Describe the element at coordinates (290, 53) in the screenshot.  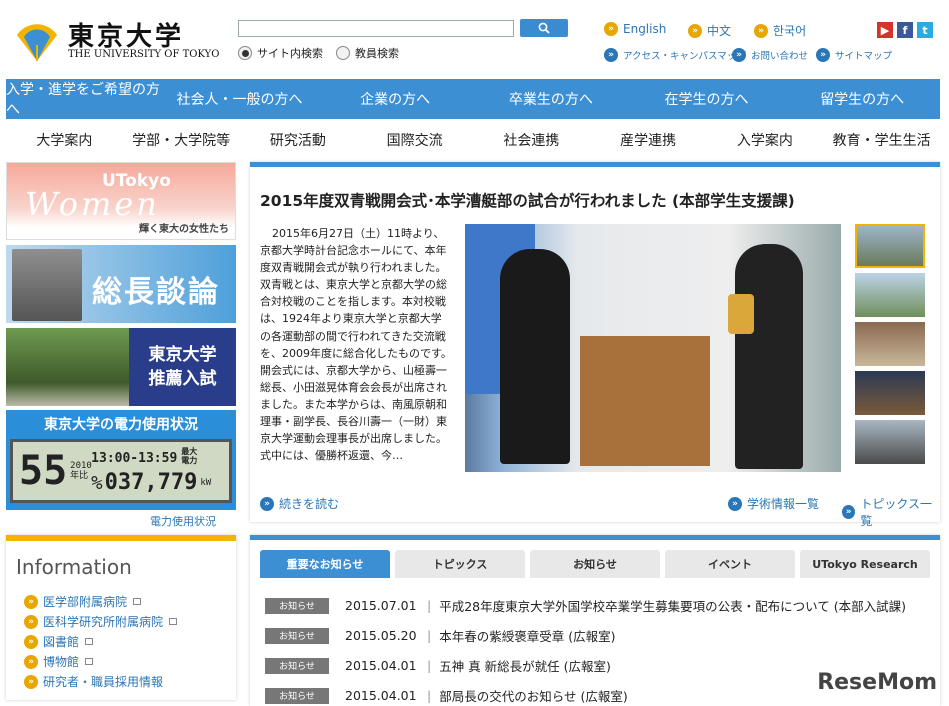
I see `radio-site-label: サイト内検索` at that location.